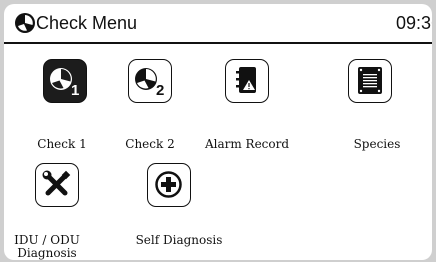 Image resolution: width=436 pixels, height=262 pixels. Describe the element at coordinates (218, 23) in the screenshot. I see `header-bar: Check Menu 09:36` at that location.